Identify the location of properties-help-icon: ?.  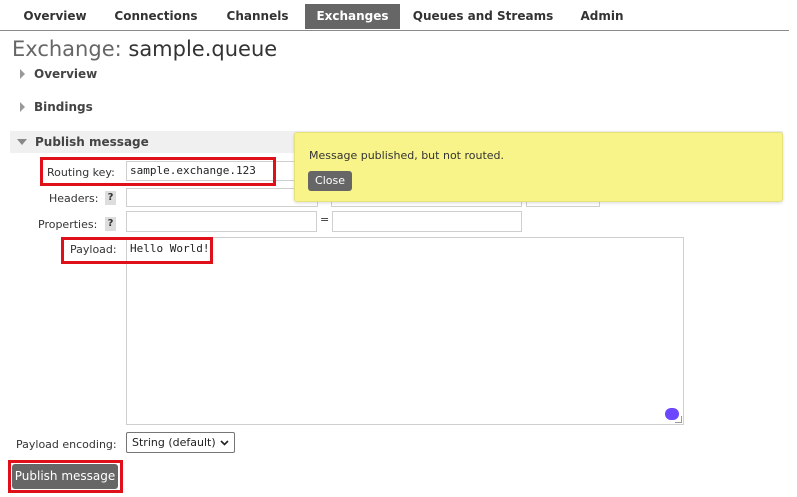
(110, 224).